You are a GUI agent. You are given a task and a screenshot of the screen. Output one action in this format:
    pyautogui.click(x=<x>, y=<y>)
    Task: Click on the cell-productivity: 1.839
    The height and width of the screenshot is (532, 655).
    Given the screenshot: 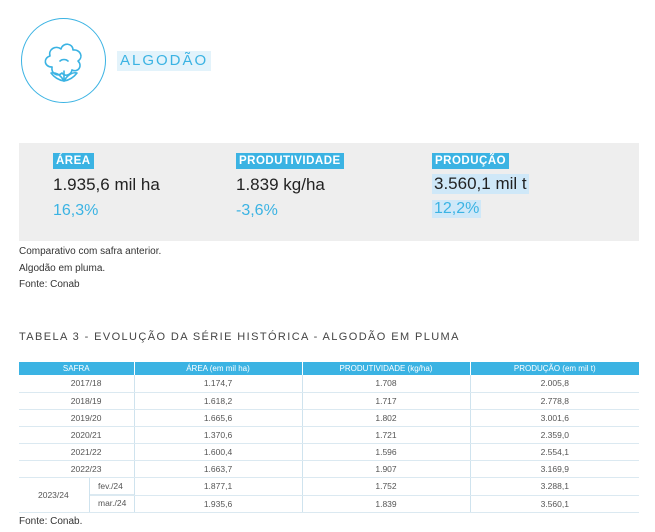 What is the action you would take?
    pyautogui.click(x=386, y=504)
    